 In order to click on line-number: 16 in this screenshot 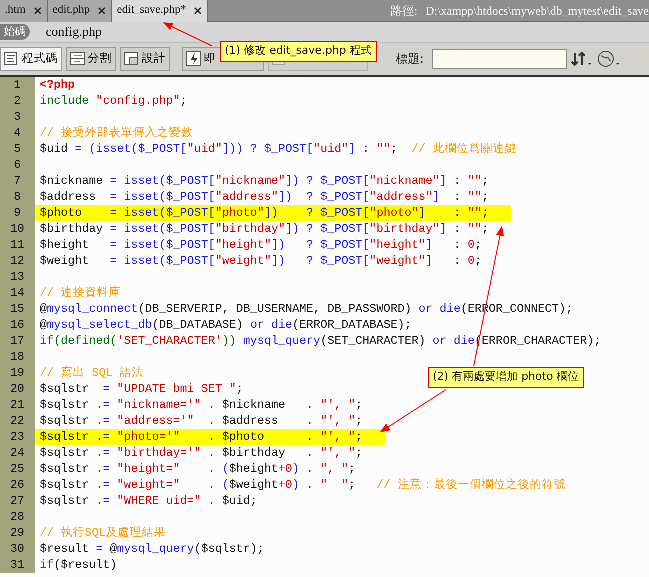, I will do `click(17, 325)`.